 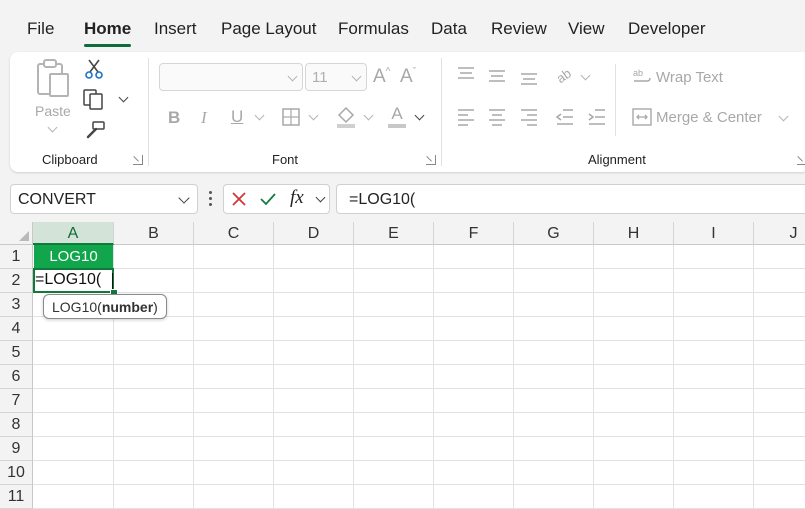 What do you see at coordinates (381, 77) in the screenshot?
I see `increase-font-icon: A^` at bounding box center [381, 77].